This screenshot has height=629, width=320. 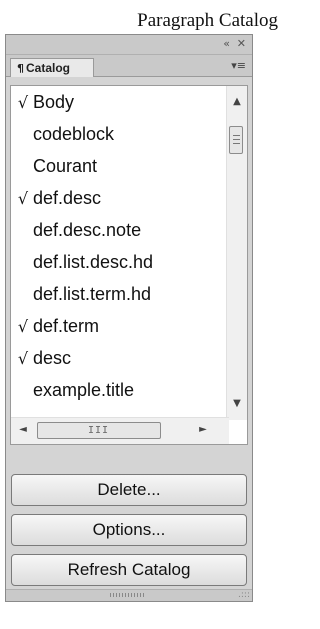 I want to click on horizontal-scroll-thumb: III, so click(x=99, y=430).